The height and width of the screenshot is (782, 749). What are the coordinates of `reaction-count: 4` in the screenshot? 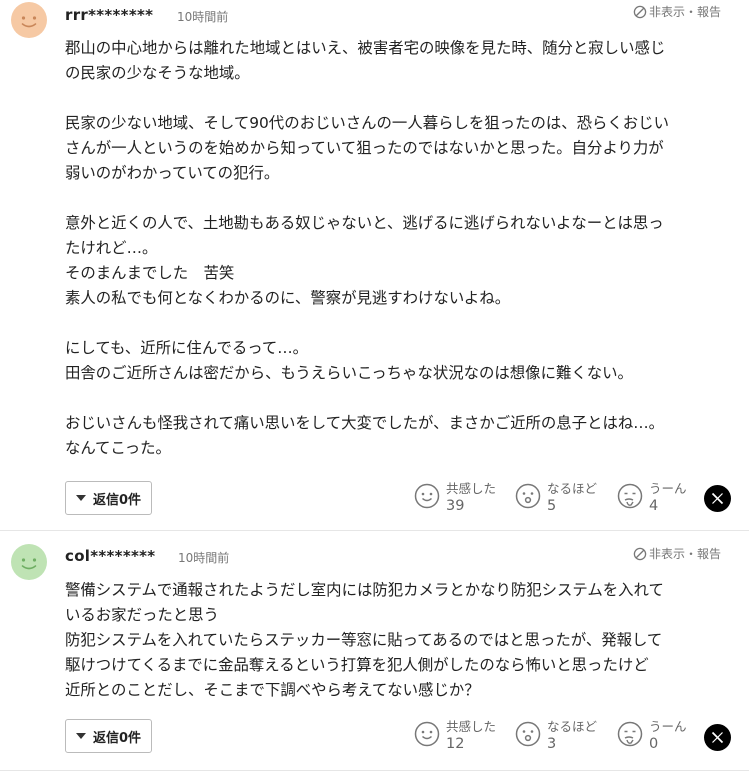 It's located at (654, 506).